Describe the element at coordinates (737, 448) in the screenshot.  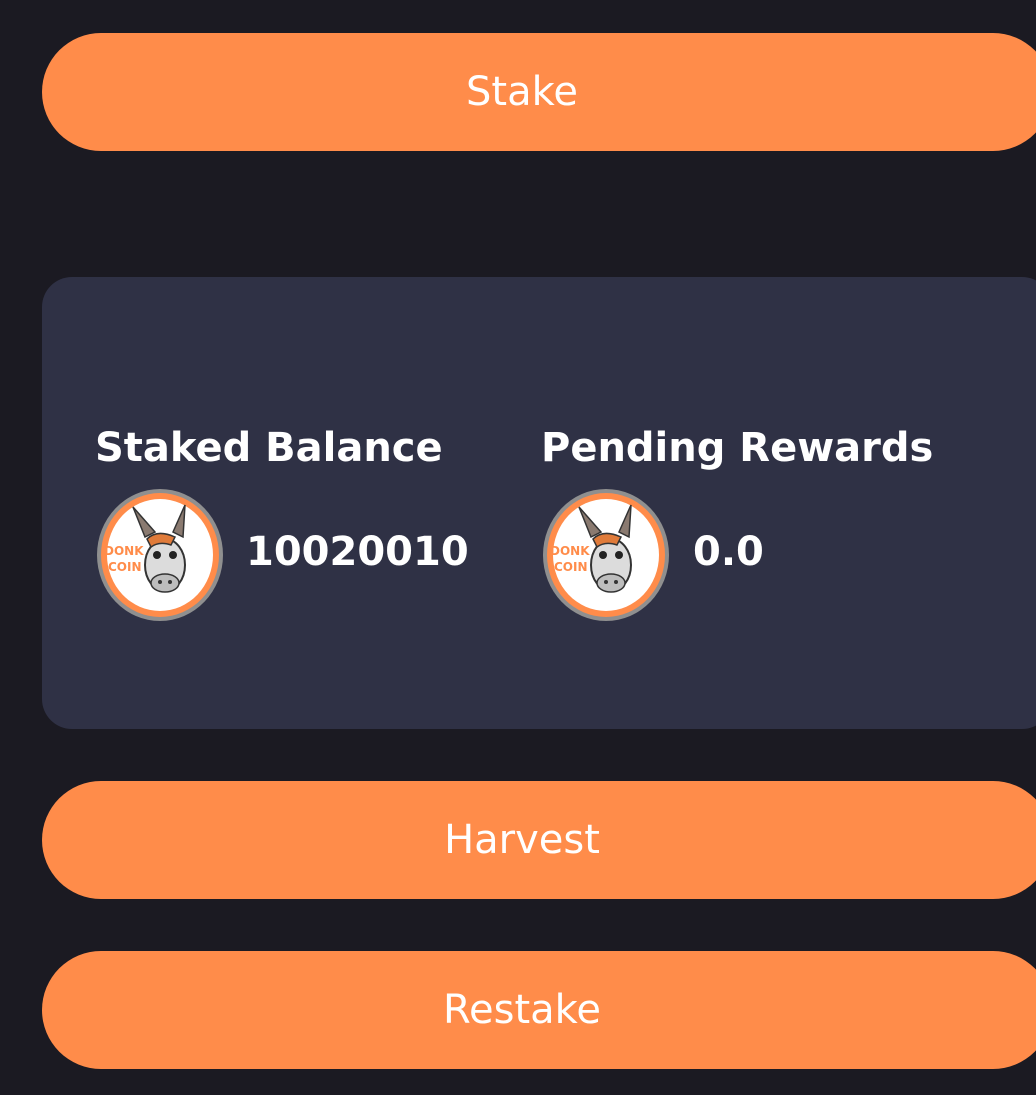
I see `pending-rewards-title: Pending Rewards` at that location.